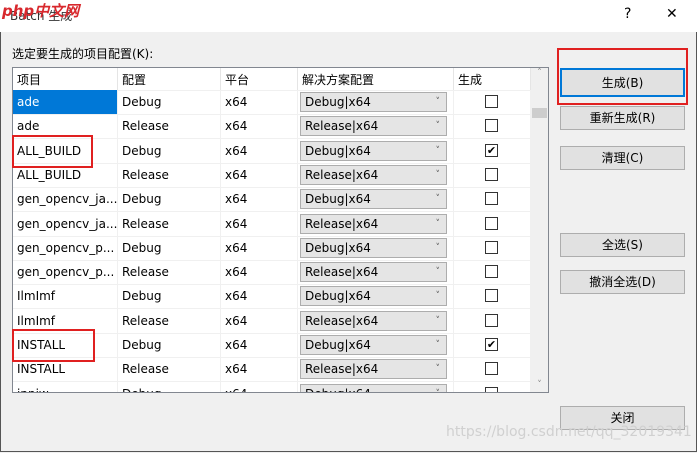 Image resolution: width=697 pixels, height=453 pixels. What do you see at coordinates (539, 73) in the screenshot?
I see `scroll-up-icon: ˄` at bounding box center [539, 73].